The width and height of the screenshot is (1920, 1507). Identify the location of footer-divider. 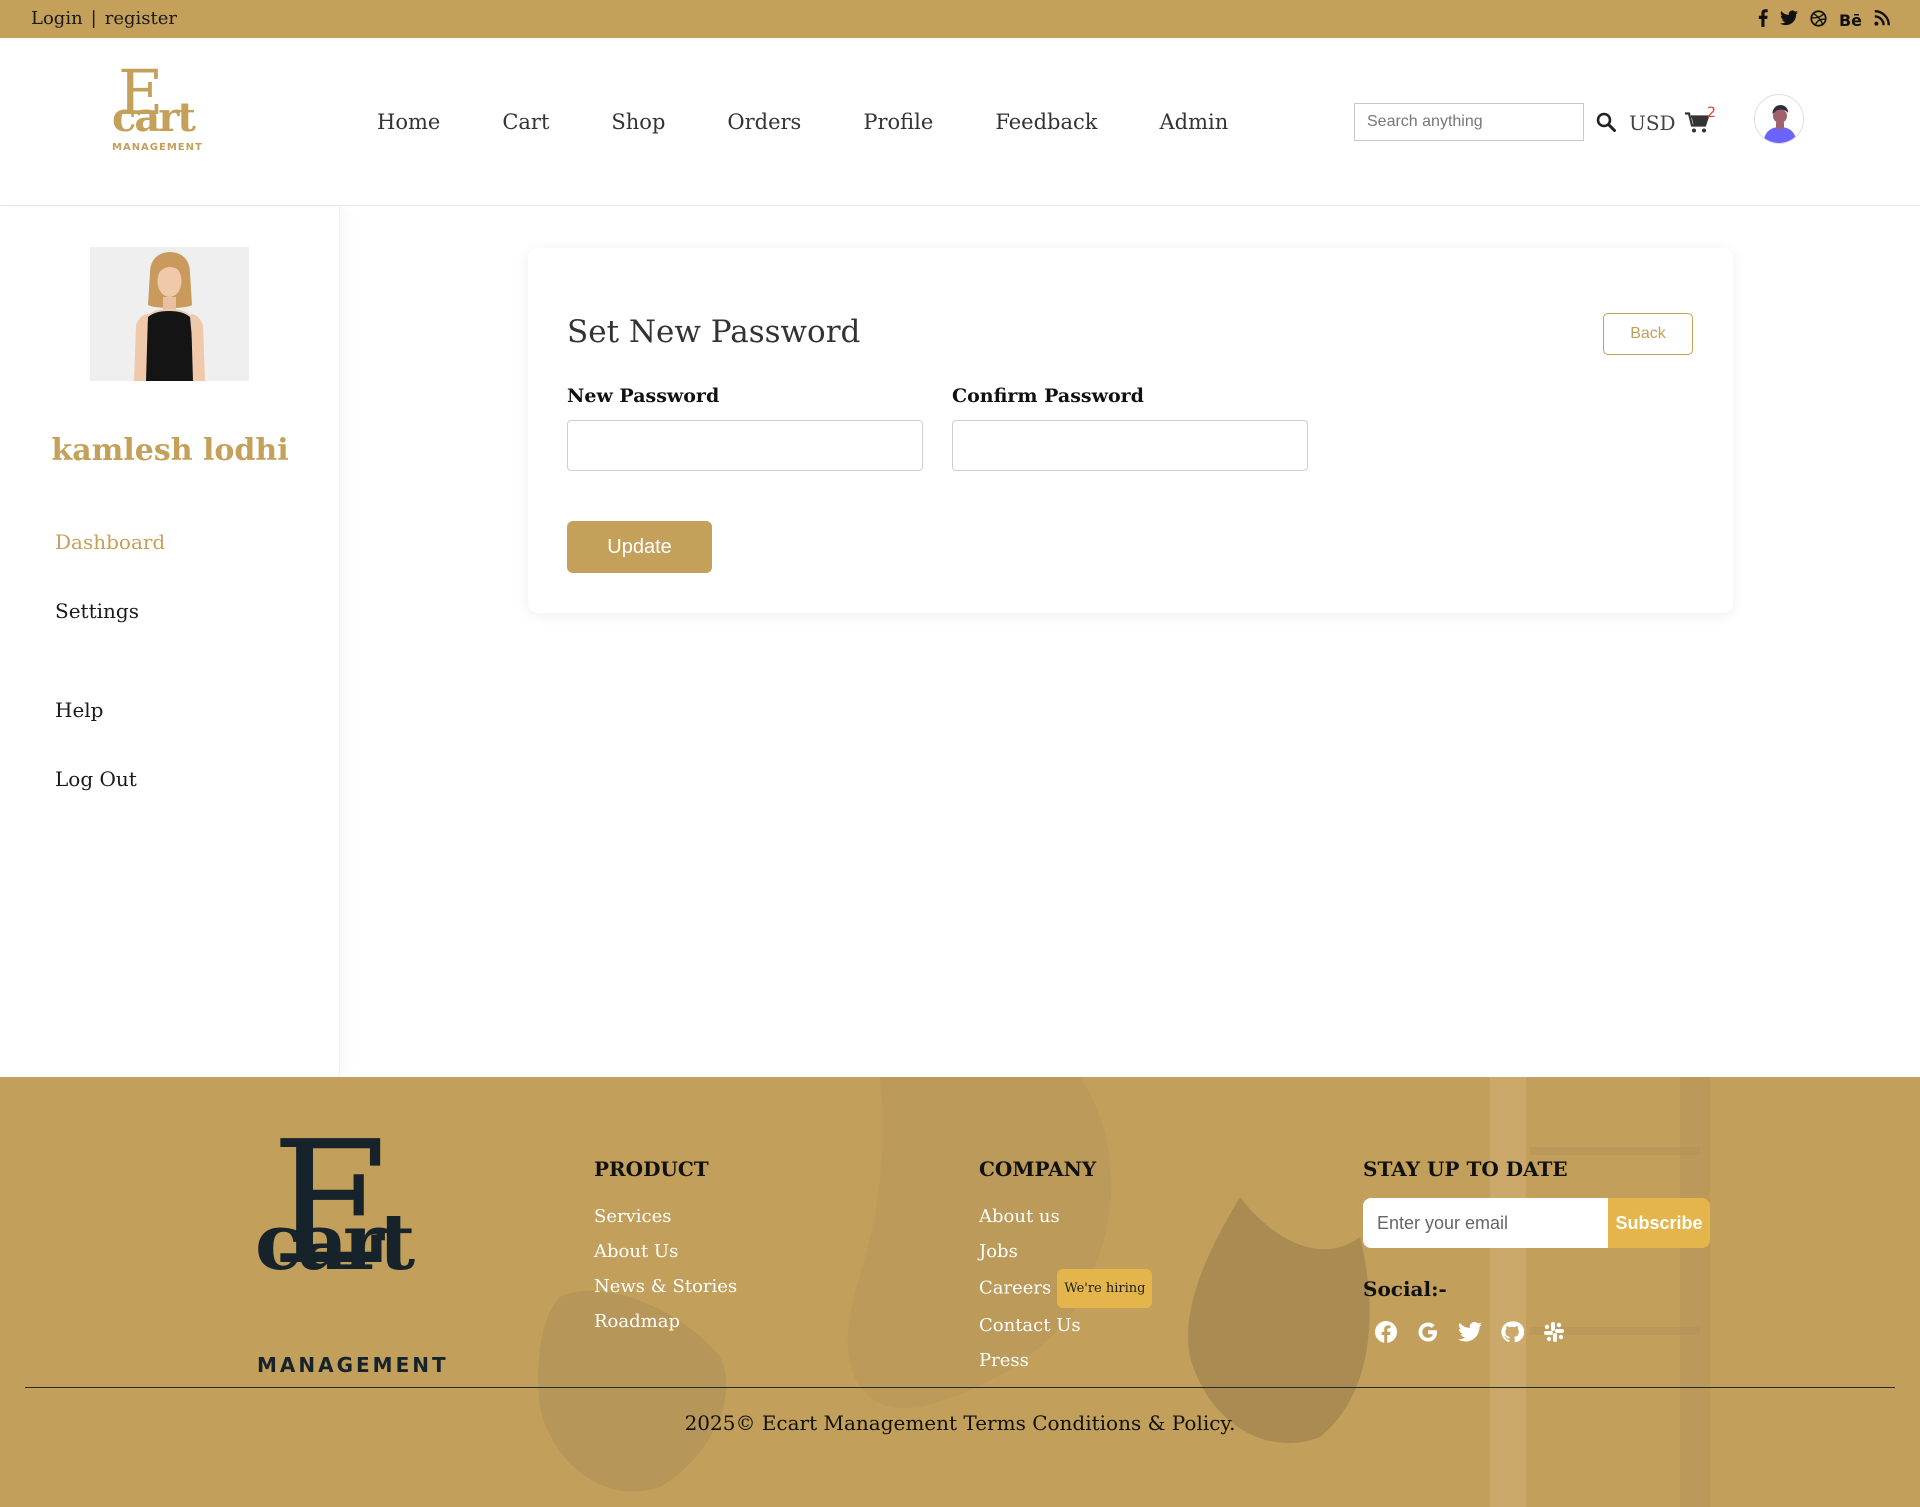
(960, 1387).